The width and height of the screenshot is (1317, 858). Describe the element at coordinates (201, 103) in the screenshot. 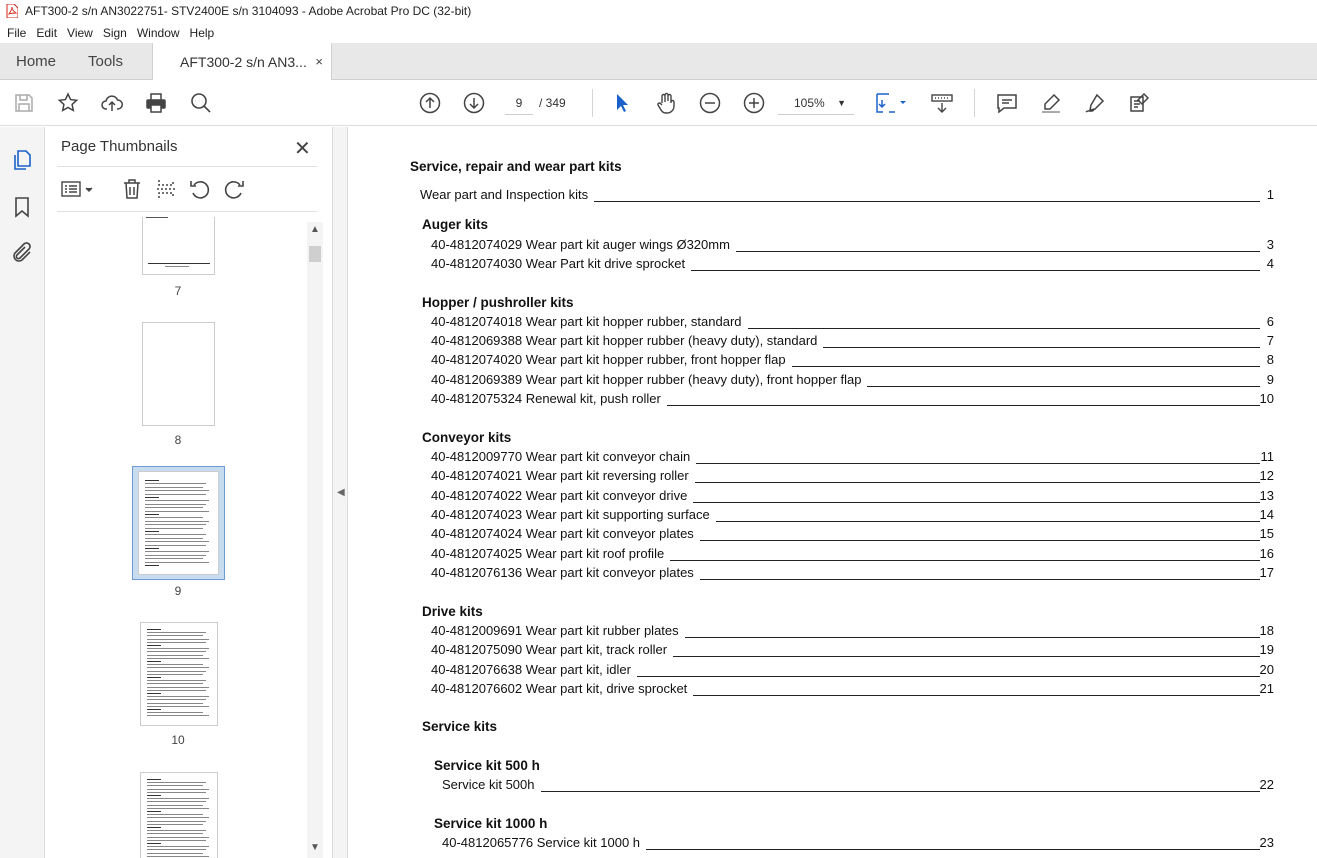

I see `search-zoom-icon` at that location.